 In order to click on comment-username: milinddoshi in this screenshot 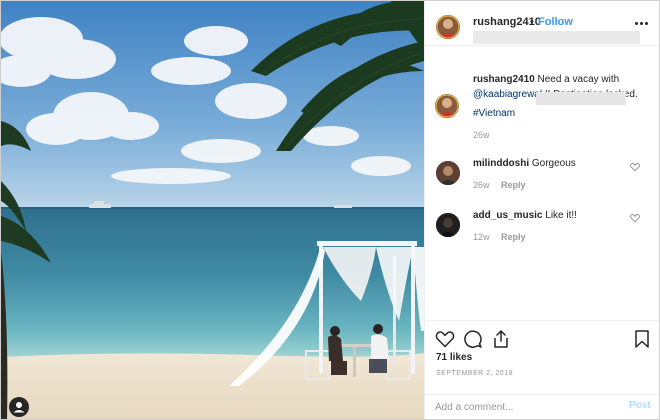, I will do `click(501, 163)`.